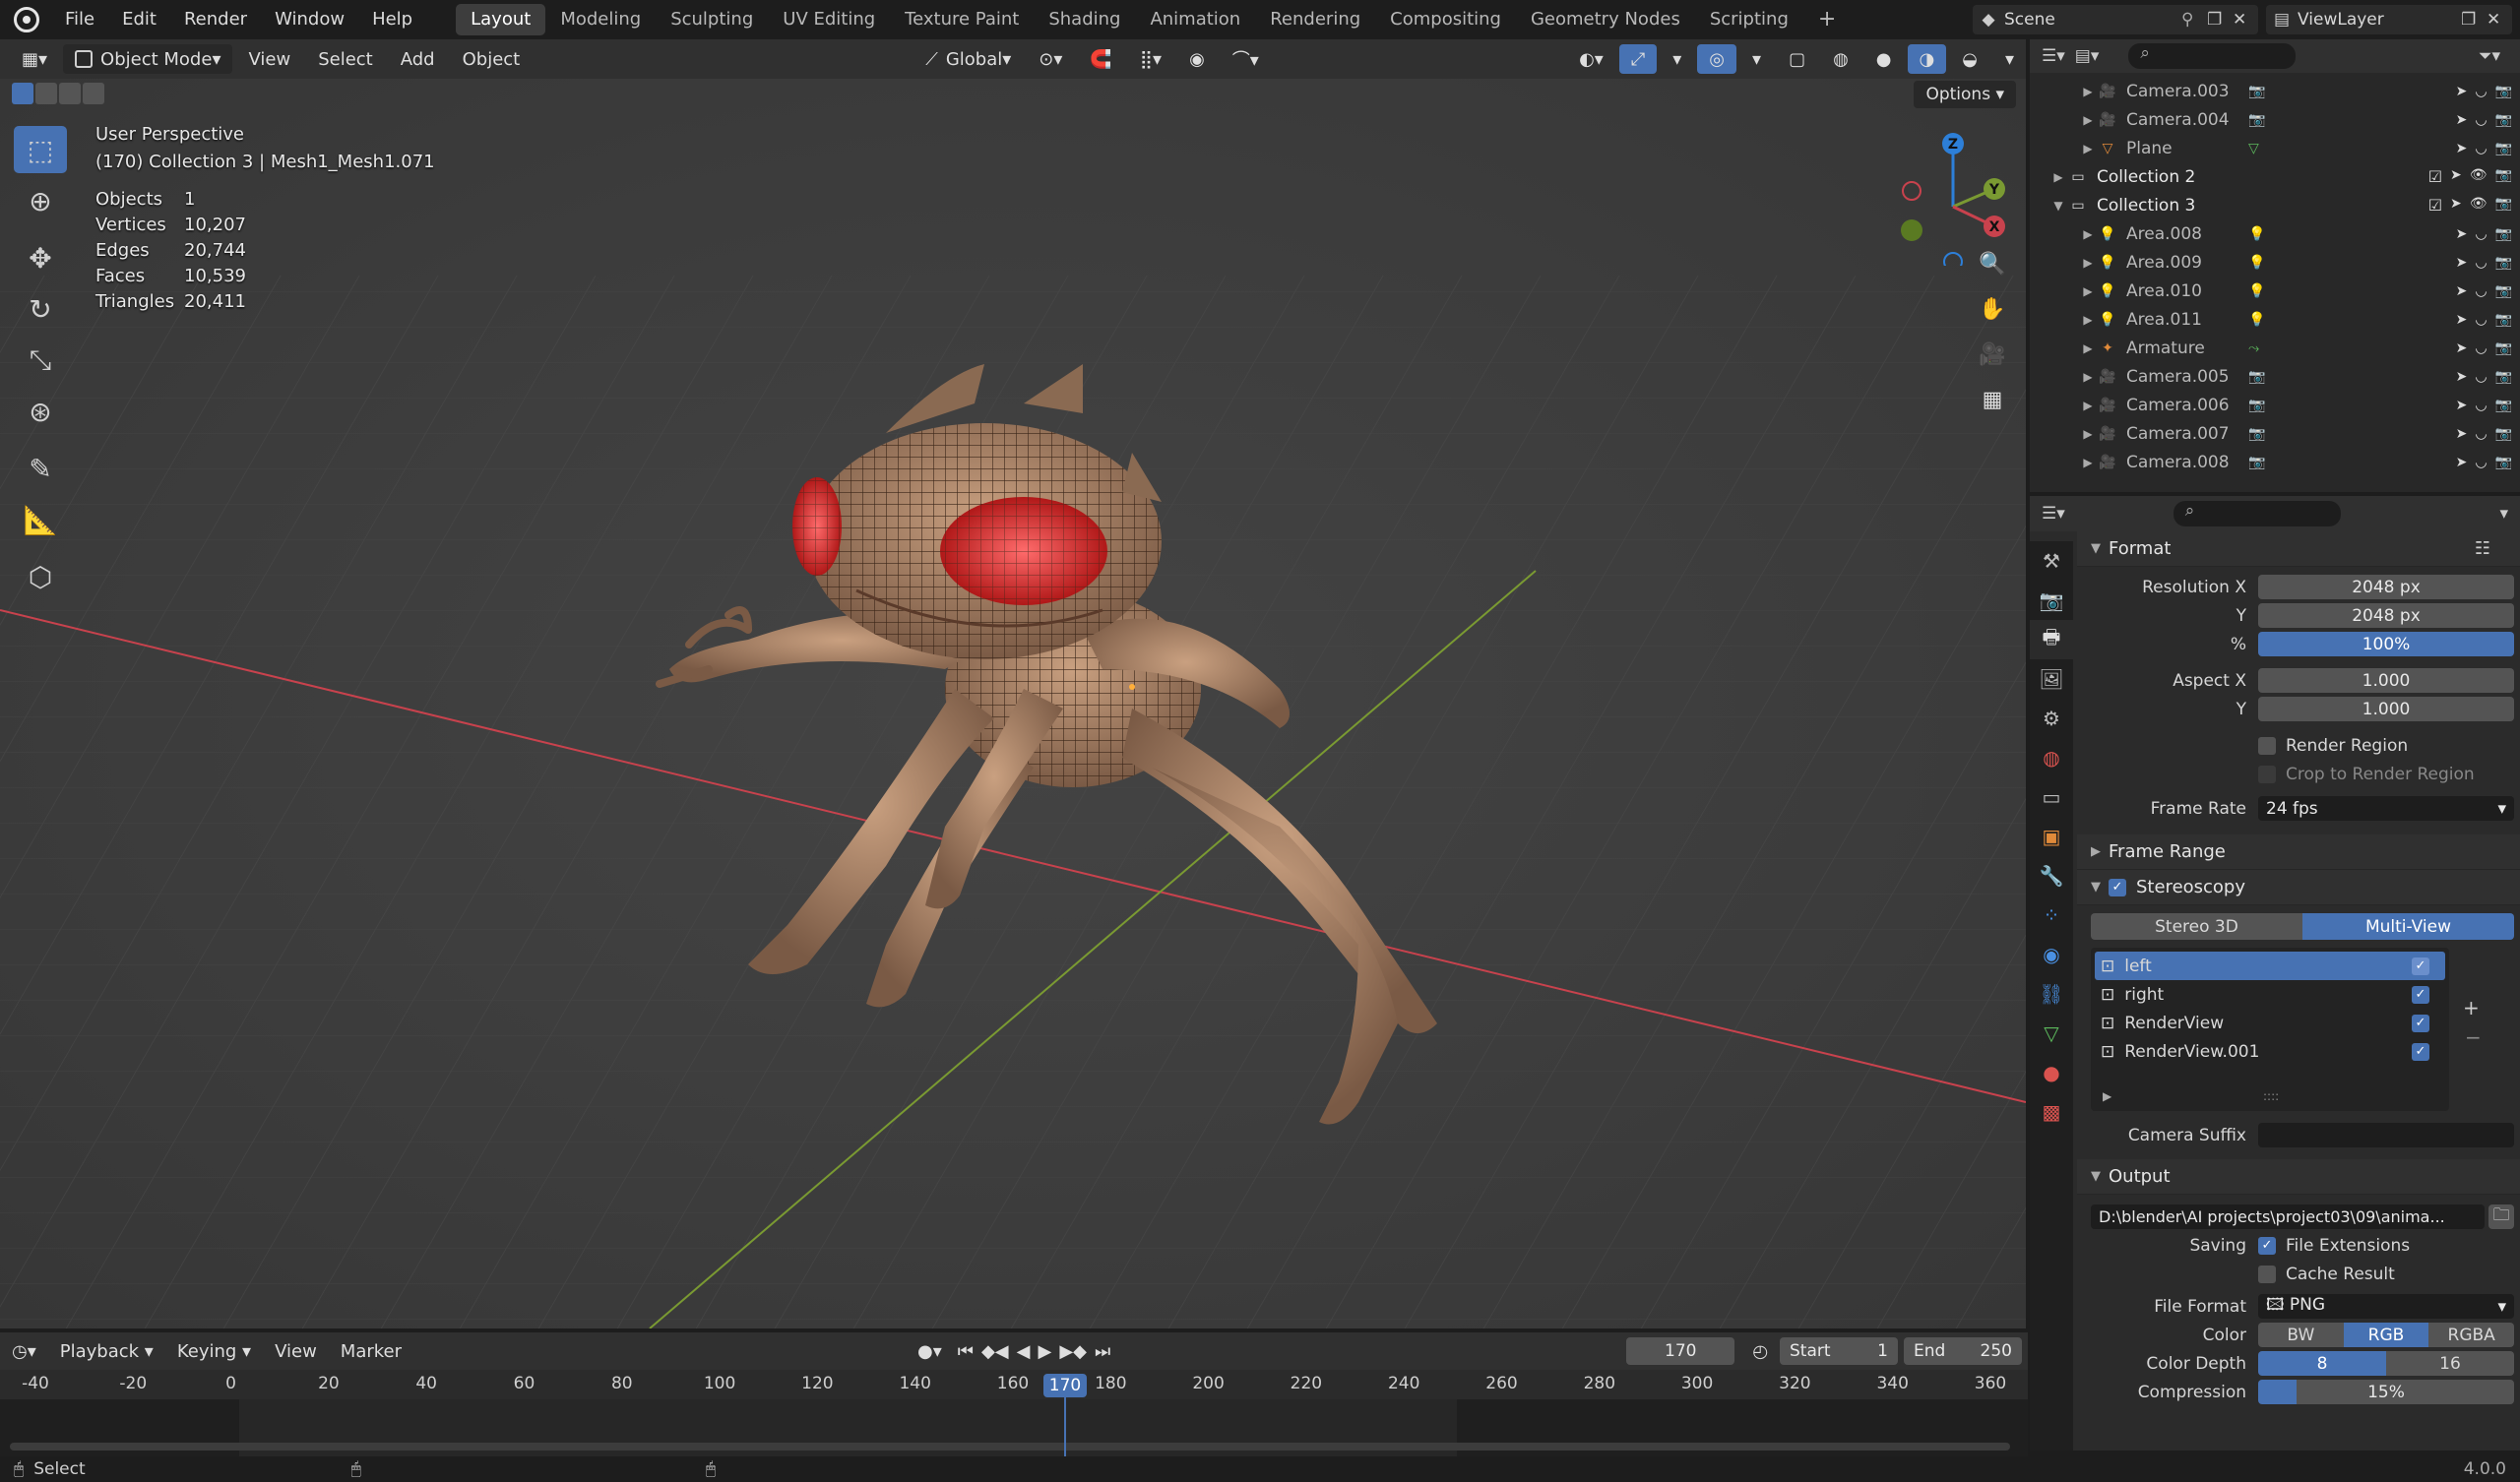 This screenshot has height=1482, width=2520. What do you see at coordinates (1965, 94) in the screenshot?
I see `options-dropdown: Options ▾` at bounding box center [1965, 94].